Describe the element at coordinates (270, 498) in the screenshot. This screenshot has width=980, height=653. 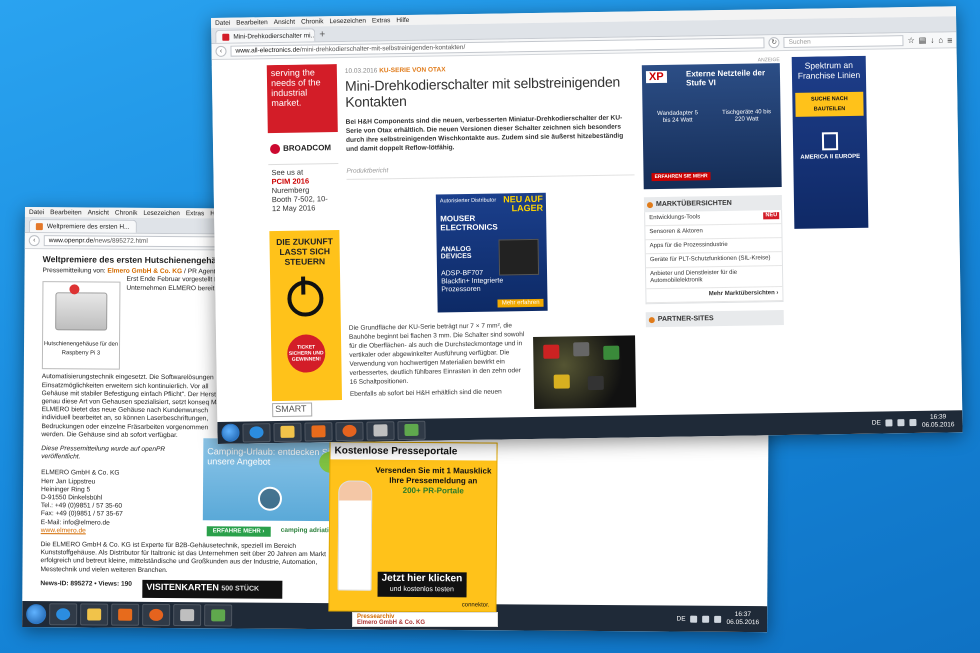
I see `play-icon` at that location.